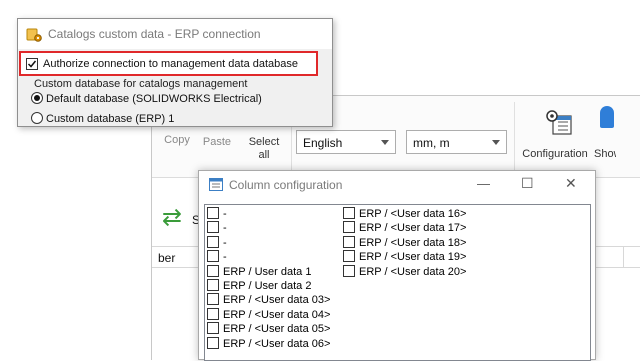 Image resolution: width=640 pixels, height=361 pixels. Describe the element at coordinates (37, 118) in the screenshot. I see `radio-unselected-icon` at that location.